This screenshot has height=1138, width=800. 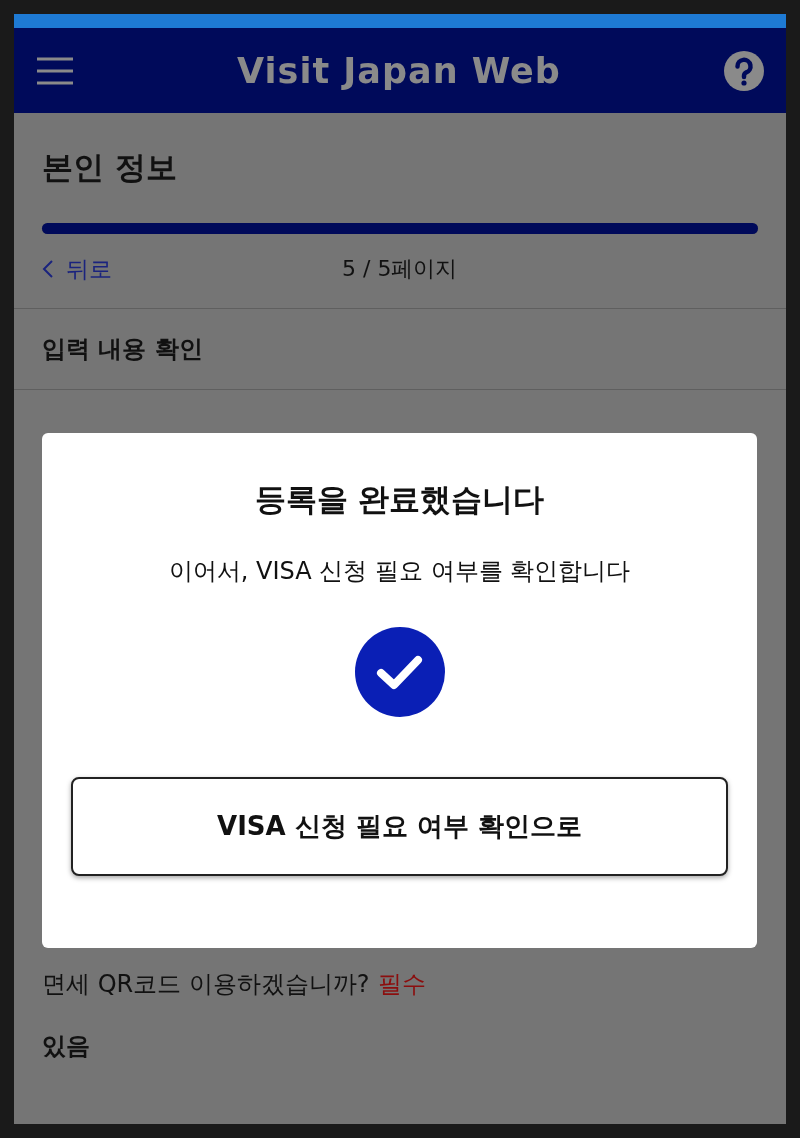 What do you see at coordinates (399, 672) in the screenshot?
I see `checkmark-icon` at bounding box center [399, 672].